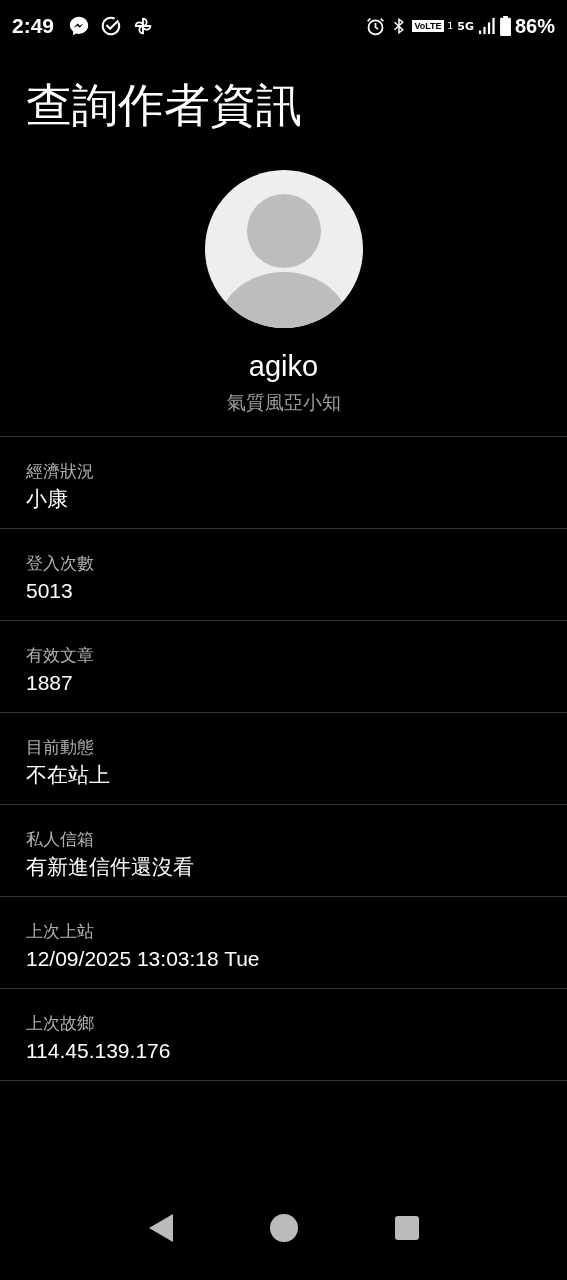 Image resolution: width=567 pixels, height=1280 pixels. What do you see at coordinates (283, 249) in the screenshot?
I see `avatar-icon` at bounding box center [283, 249].